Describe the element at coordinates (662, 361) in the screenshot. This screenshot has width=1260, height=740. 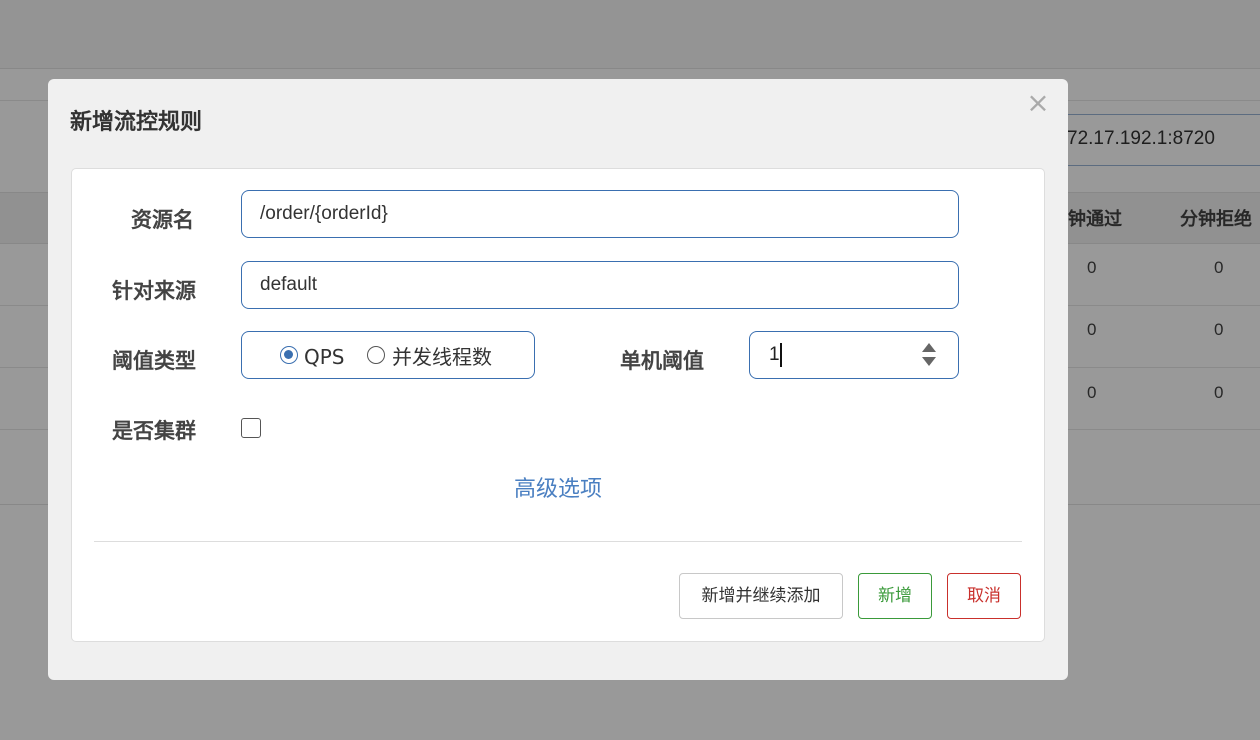
I see `threshold-label: 单机阈值` at that location.